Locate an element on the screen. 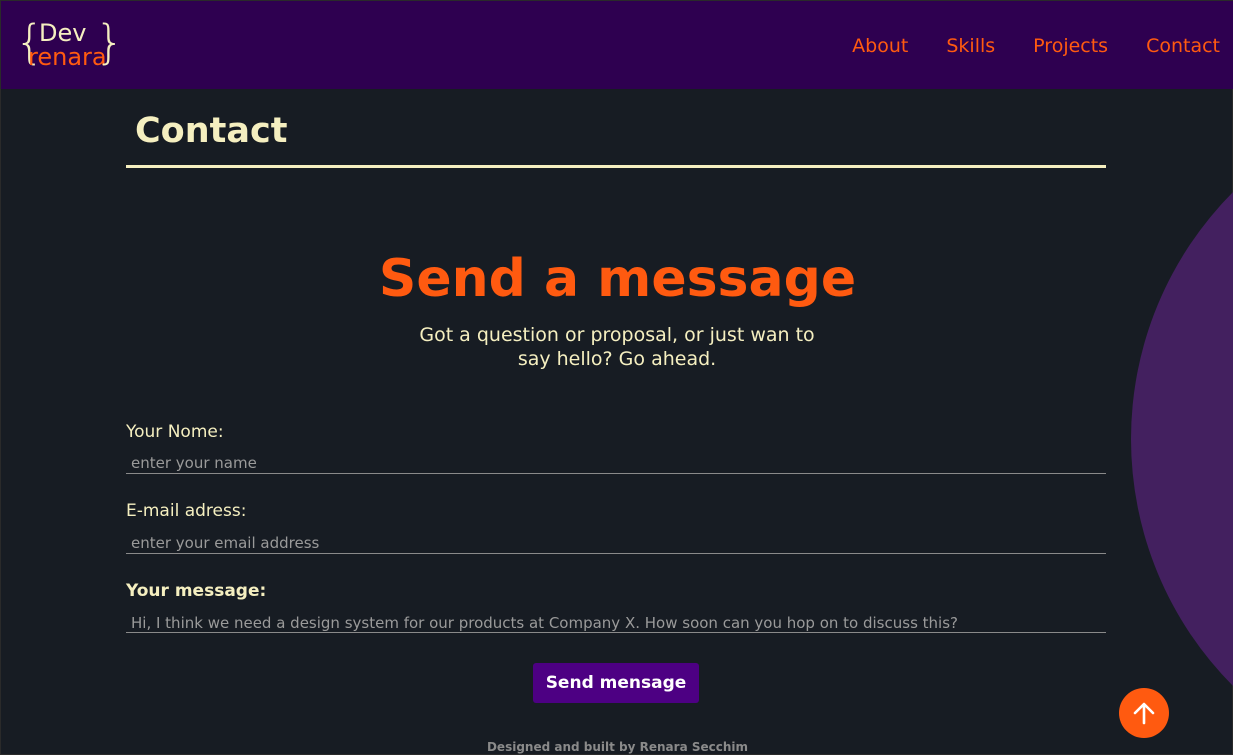 This screenshot has width=1233, height=755. name-label: Your Nome: is located at coordinates (175, 432).